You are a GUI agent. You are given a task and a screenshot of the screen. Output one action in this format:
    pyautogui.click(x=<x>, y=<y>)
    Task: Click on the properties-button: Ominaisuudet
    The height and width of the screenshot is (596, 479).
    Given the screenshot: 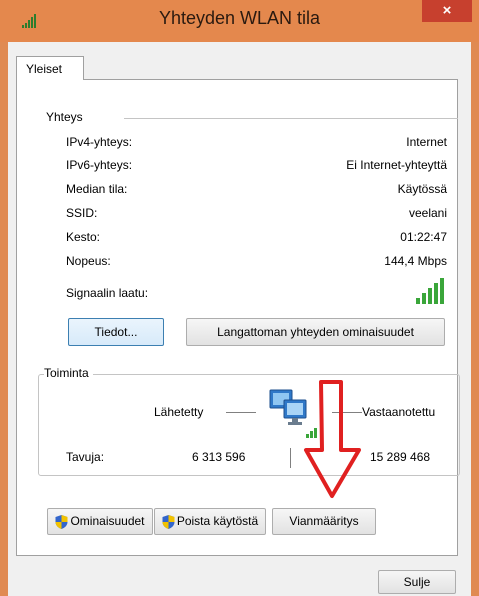 What is the action you would take?
    pyautogui.click(x=100, y=521)
    